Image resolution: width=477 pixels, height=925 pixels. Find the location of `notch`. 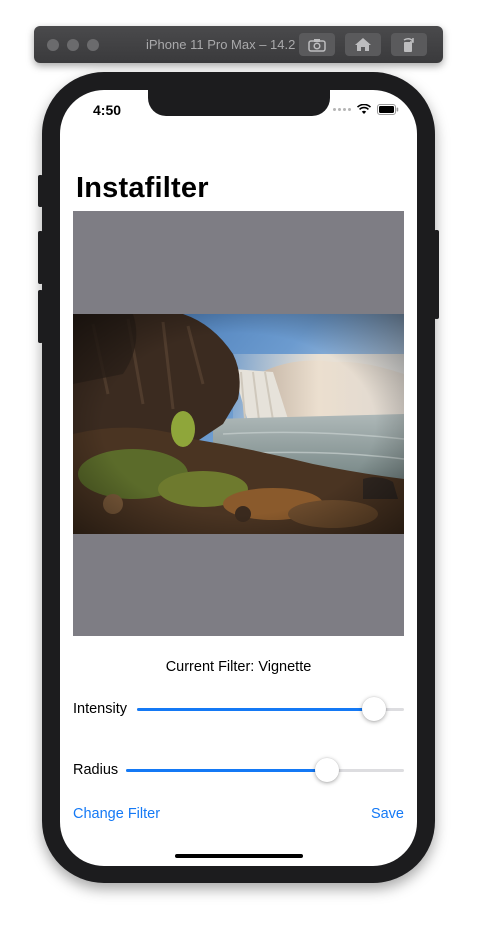

notch is located at coordinates (239, 103).